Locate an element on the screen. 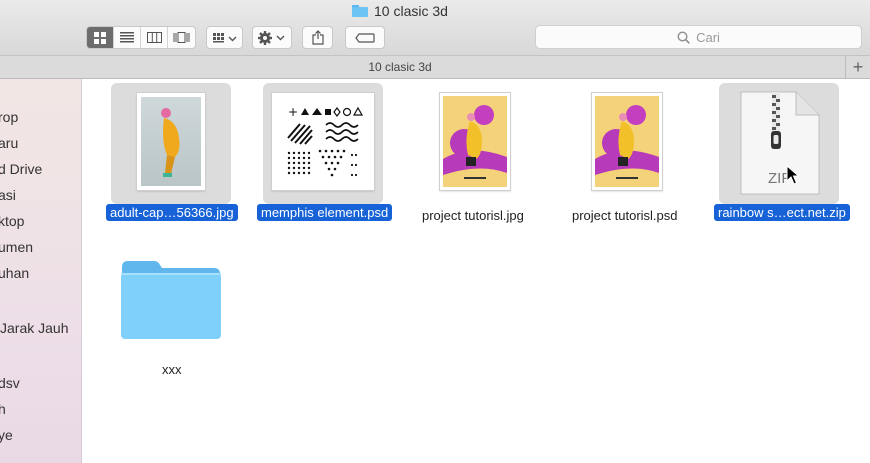 The image size is (870, 463). sidebar-item-icloud-drive: d Drive is located at coordinates (21, 169).